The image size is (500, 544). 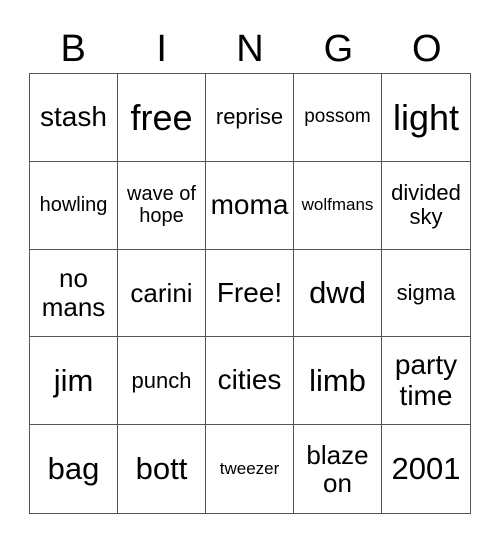 What do you see at coordinates (162, 469) in the screenshot?
I see `bingo-cell: bott` at bounding box center [162, 469].